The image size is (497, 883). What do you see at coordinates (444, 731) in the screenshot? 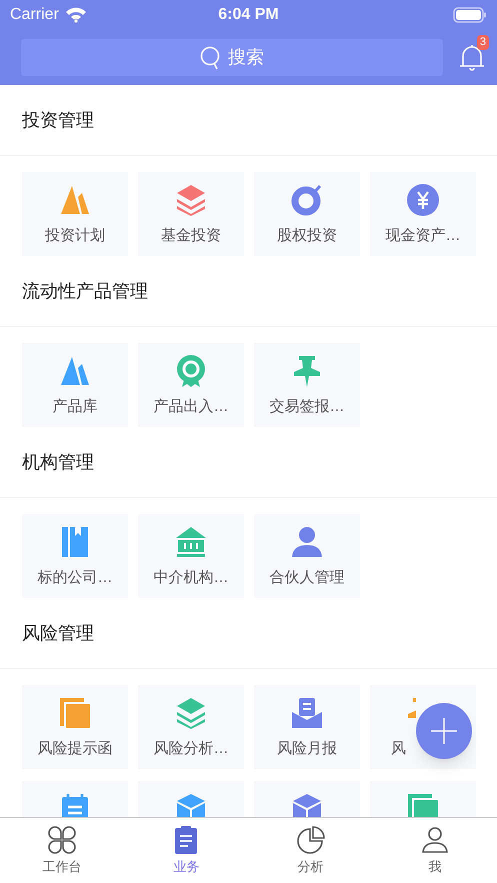
I see `plus-icon` at bounding box center [444, 731].